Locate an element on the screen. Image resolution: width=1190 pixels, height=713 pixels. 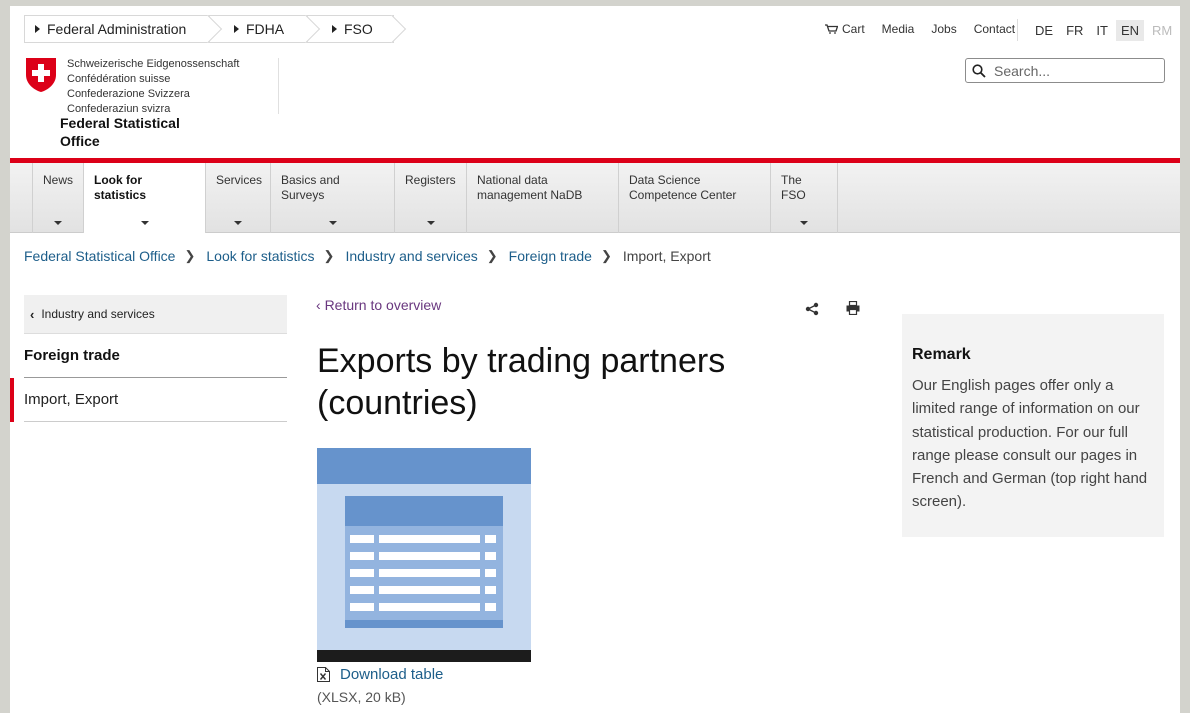
top-breadcrumb-fdha: FDHA is located at coordinates (258, 29).